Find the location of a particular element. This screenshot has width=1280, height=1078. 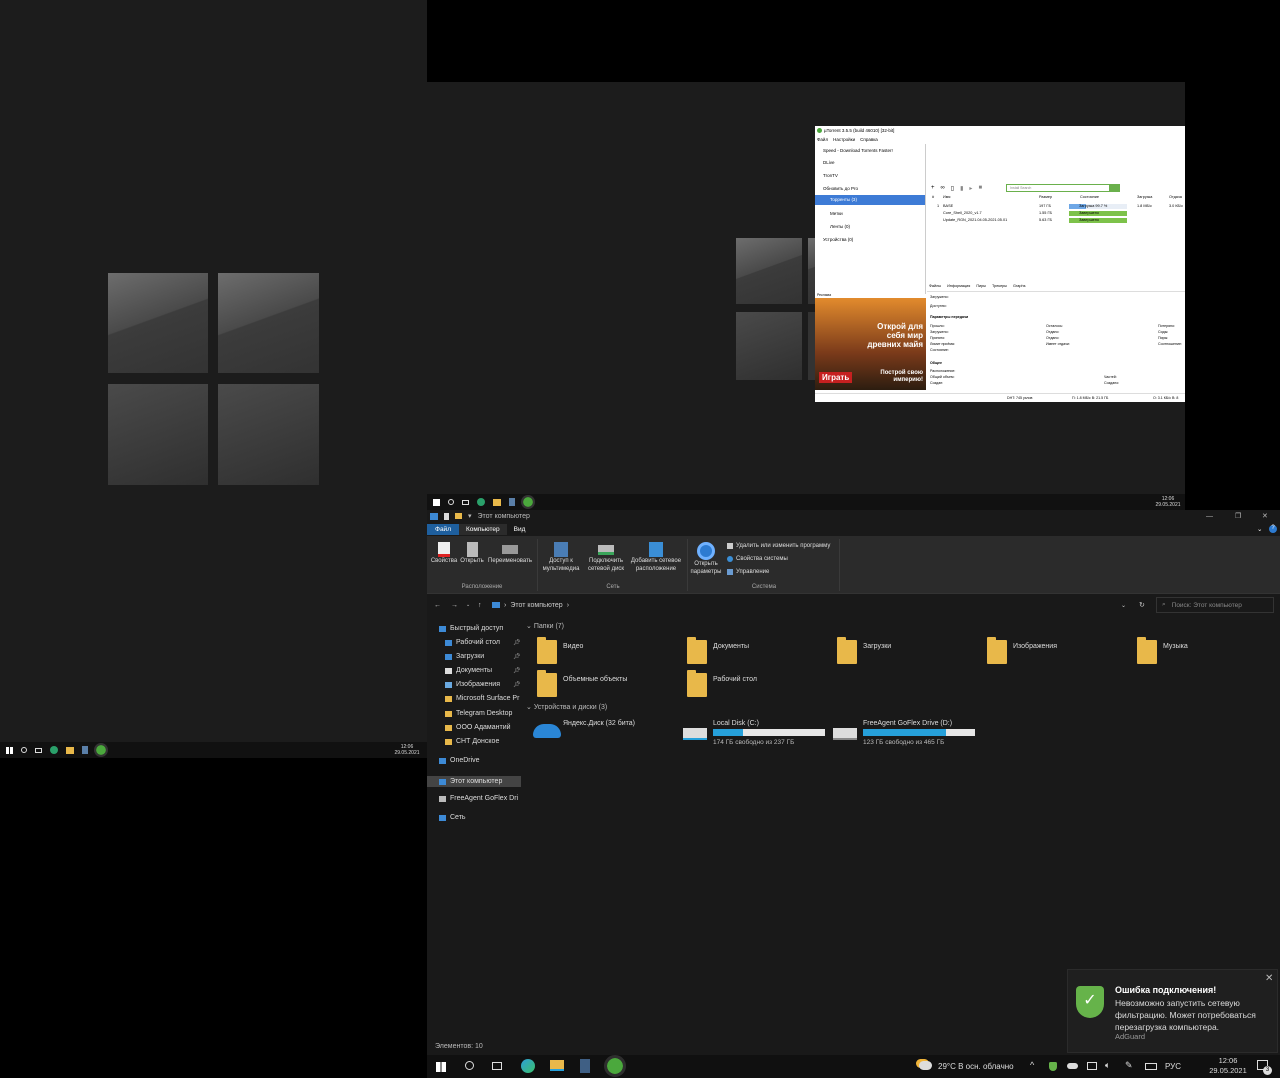

sidebar-item-pro: Обновить до Pro is located at coordinates (840, 188).